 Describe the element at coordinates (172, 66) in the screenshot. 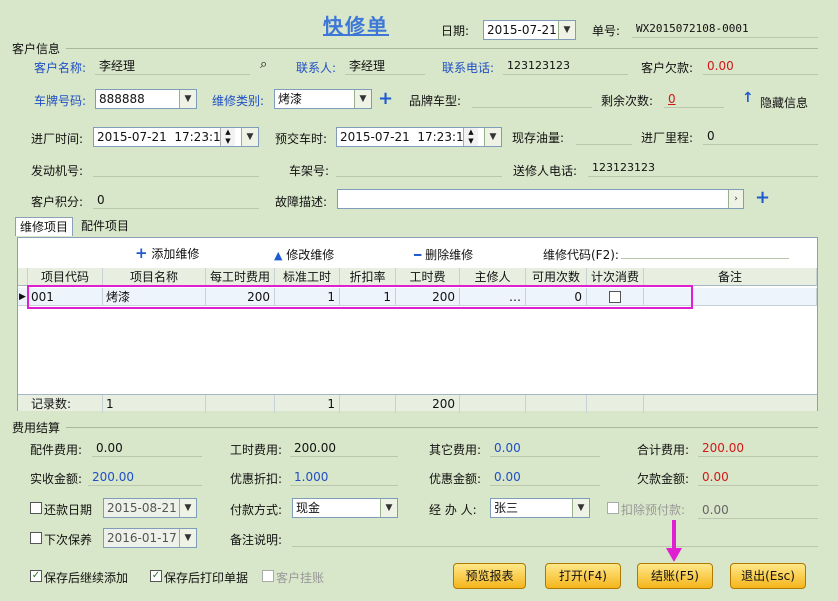

I see `customer-name-value: 李经理` at that location.